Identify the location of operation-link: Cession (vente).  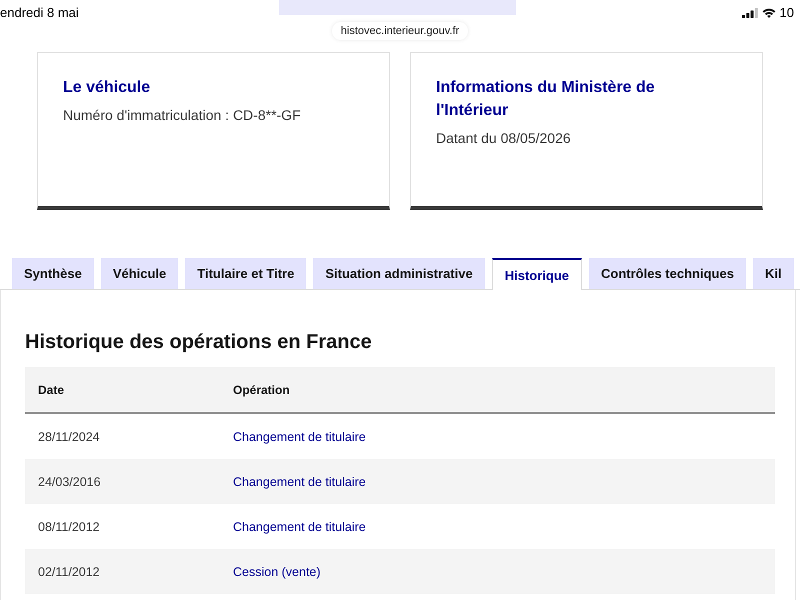
(277, 571).